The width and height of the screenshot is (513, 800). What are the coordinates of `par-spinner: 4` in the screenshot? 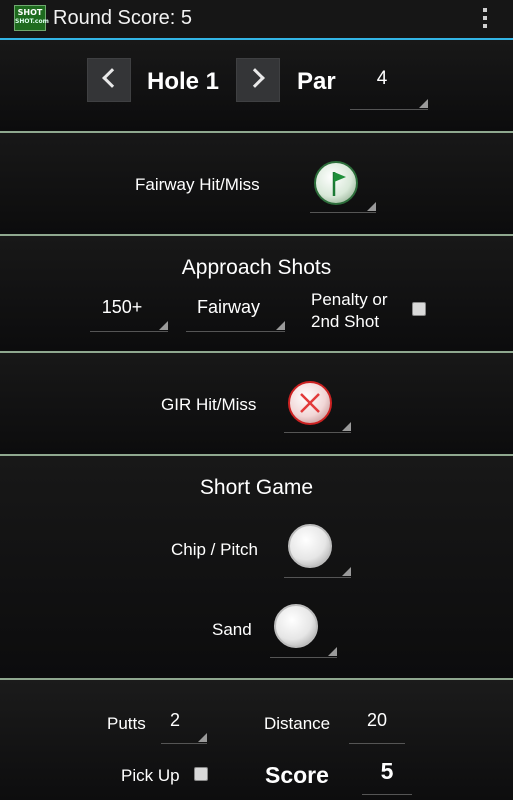 It's located at (389, 89).